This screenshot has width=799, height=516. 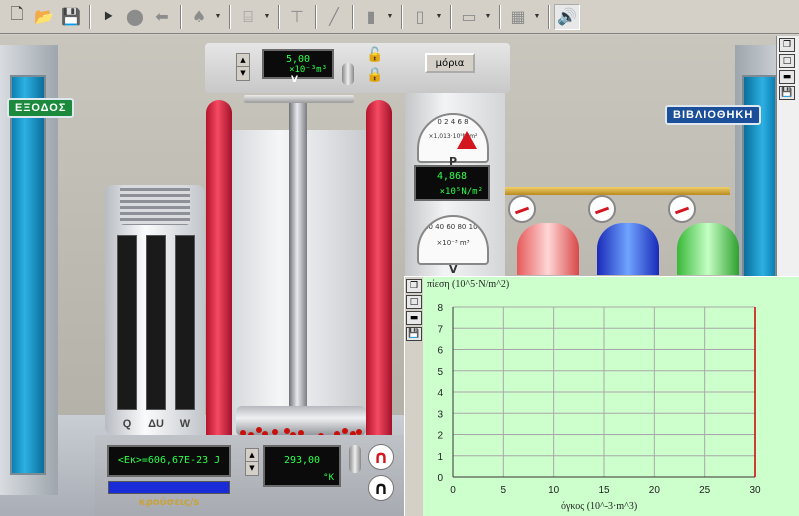 I want to click on bar-label-du: ΔU, so click(x=156, y=424).